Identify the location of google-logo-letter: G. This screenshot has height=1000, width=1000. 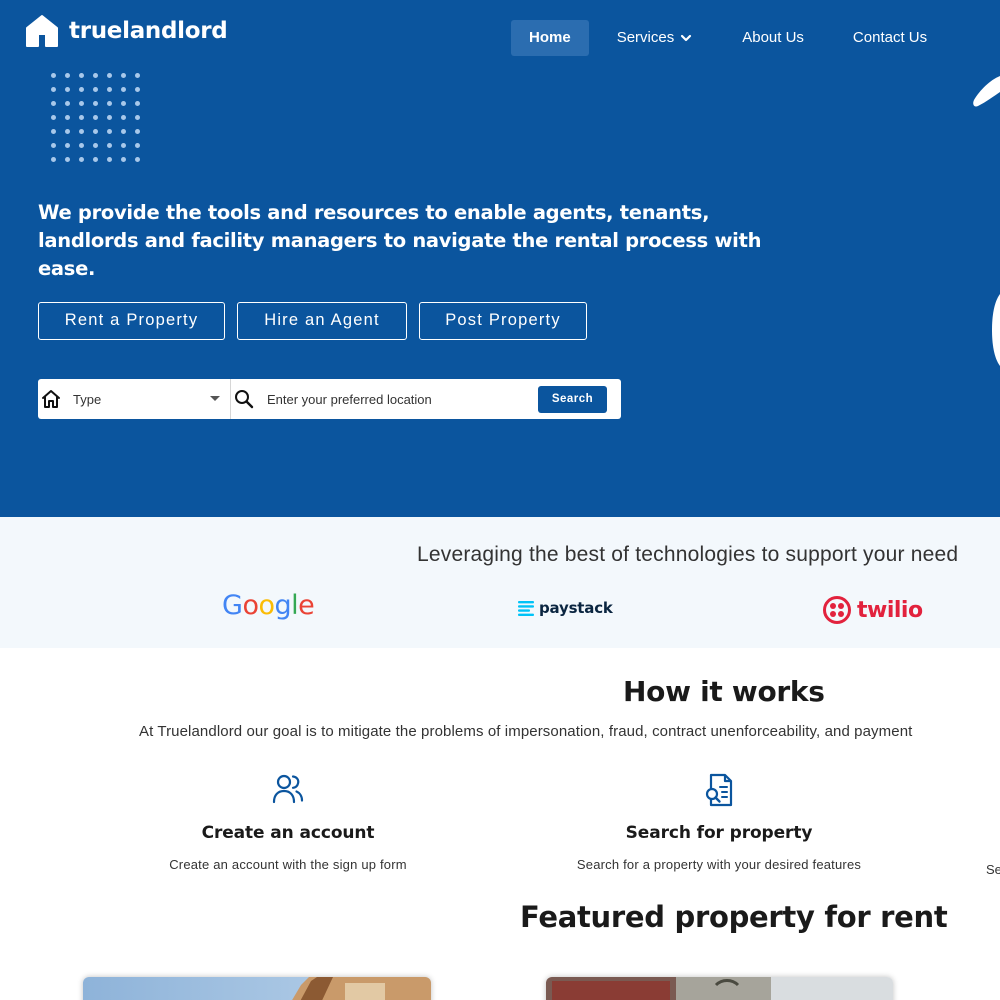
(232, 605).